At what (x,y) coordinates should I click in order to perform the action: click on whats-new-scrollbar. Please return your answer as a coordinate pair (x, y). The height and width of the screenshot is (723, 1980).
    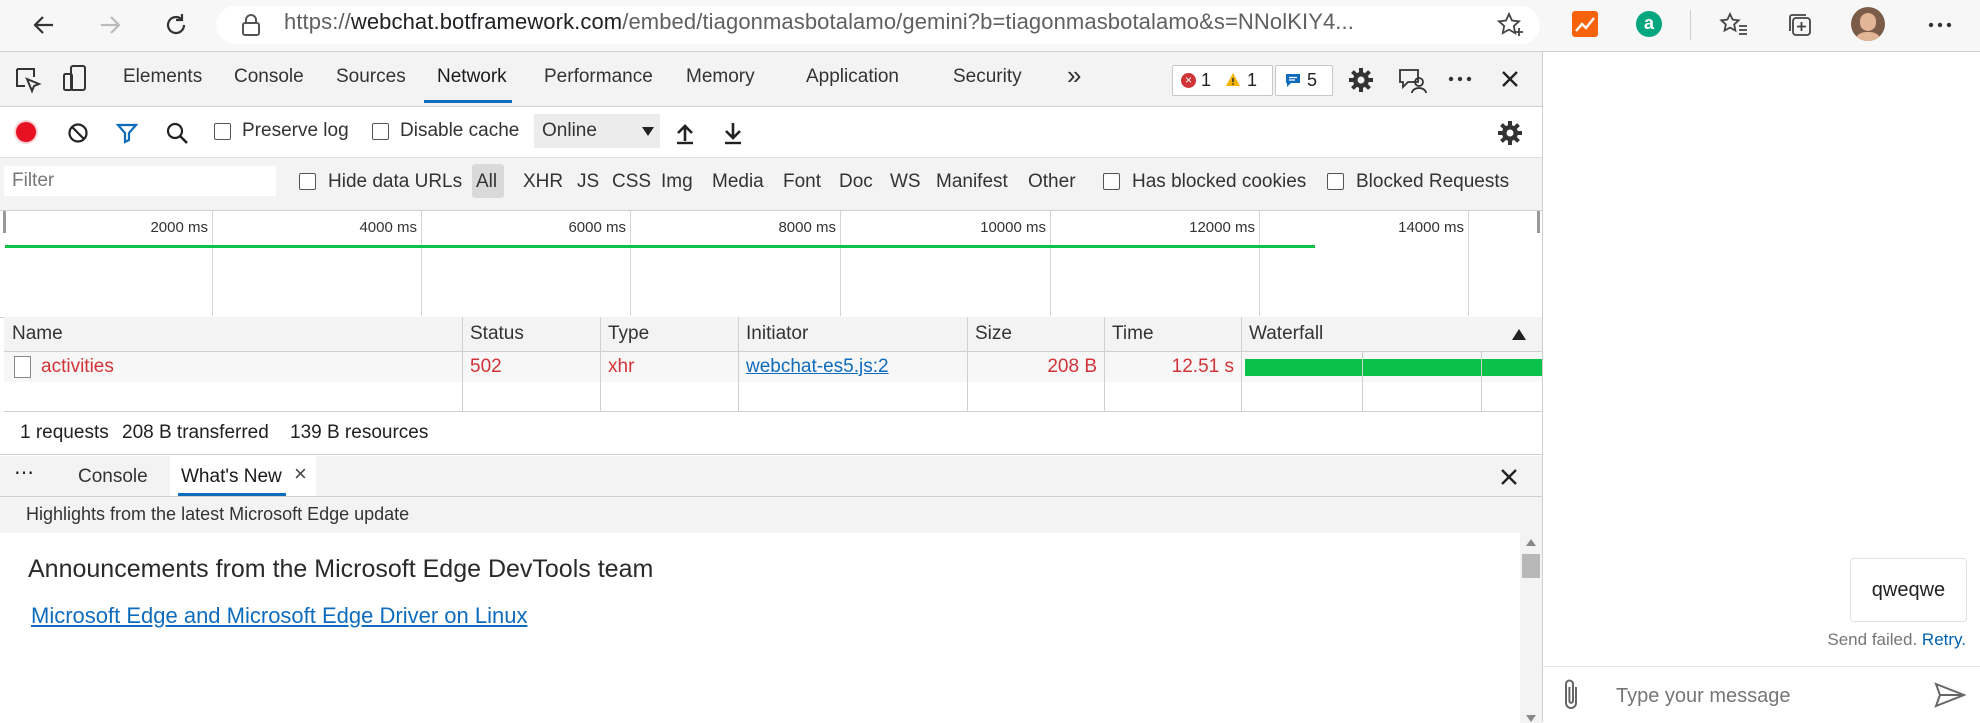
    Looking at the image, I should click on (1531, 628).